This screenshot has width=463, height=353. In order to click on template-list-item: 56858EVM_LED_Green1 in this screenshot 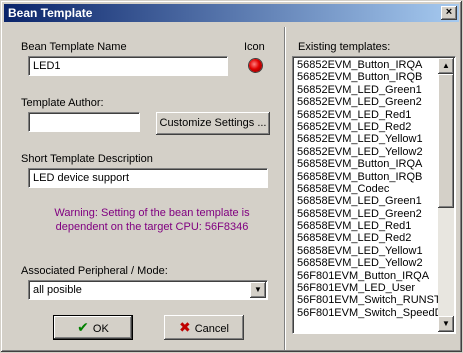, I will do `click(367, 201)`.